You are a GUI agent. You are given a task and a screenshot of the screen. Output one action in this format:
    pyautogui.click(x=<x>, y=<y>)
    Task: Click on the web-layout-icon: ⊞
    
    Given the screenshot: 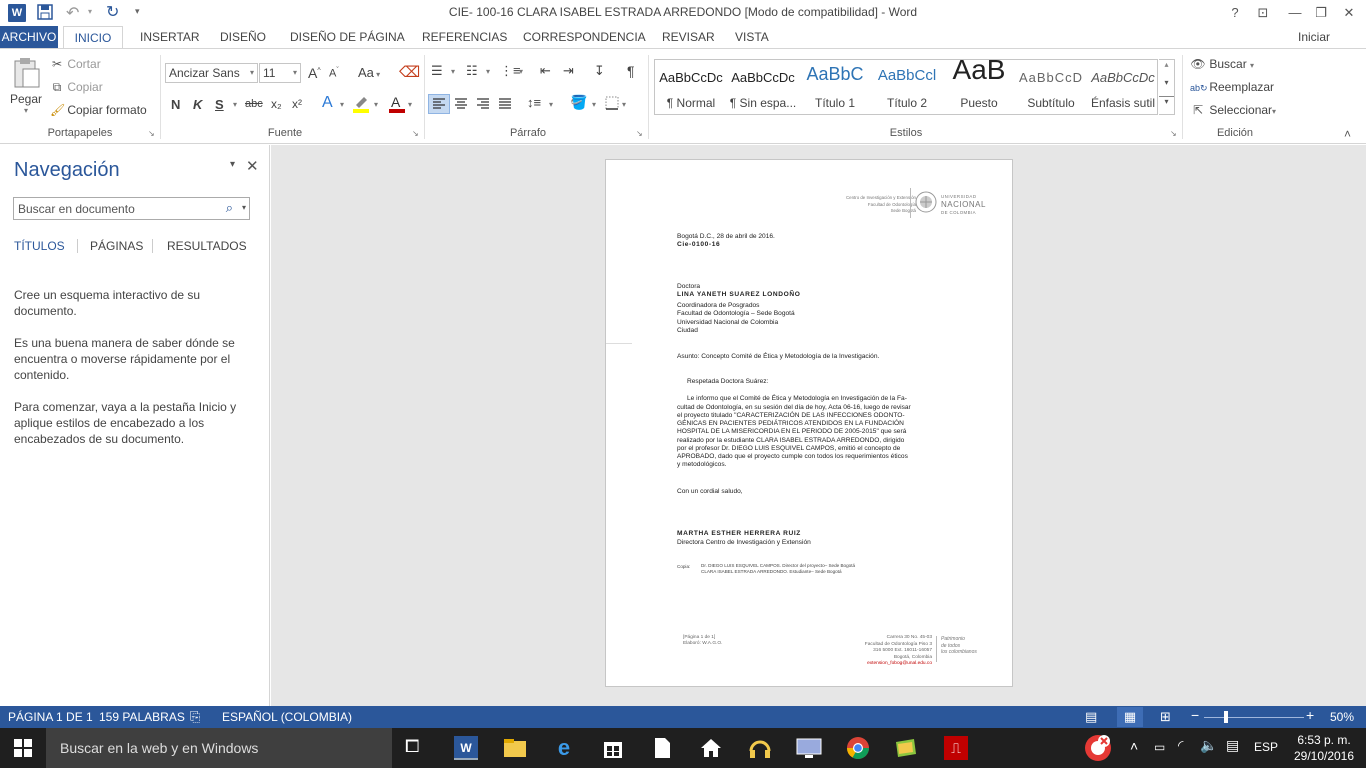 What is the action you would take?
    pyautogui.click(x=1165, y=717)
    